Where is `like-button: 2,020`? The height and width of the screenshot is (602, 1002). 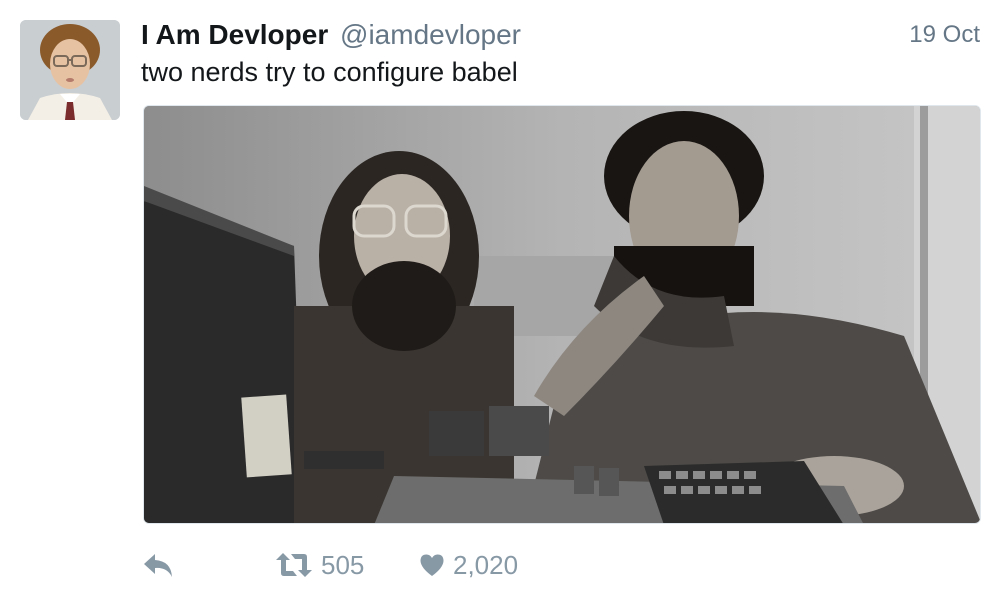
like-button: 2,020 is located at coordinates (468, 565).